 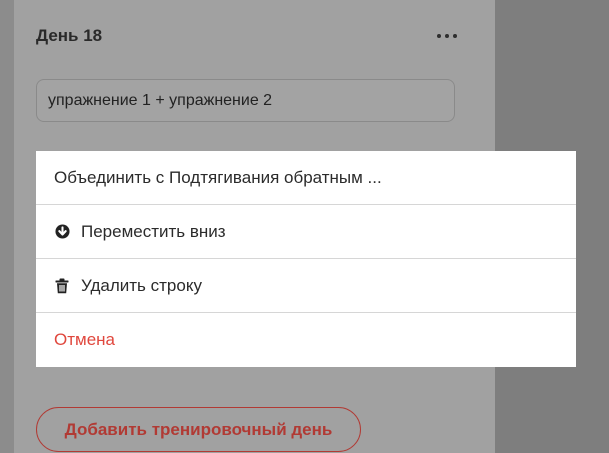 I want to click on trash-icon, so click(x=62, y=286).